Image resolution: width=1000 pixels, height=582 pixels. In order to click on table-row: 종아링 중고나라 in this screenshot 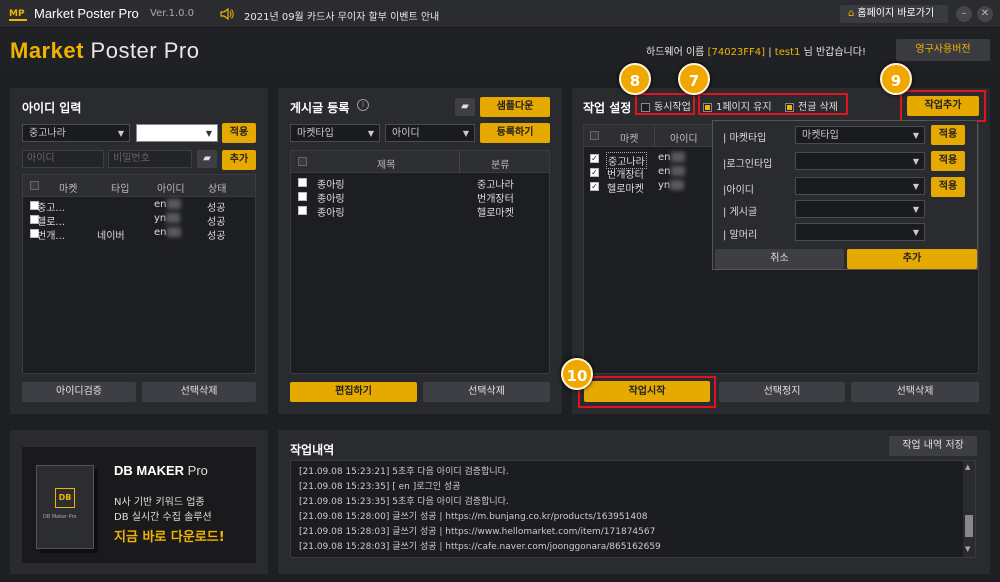, I will do `click(420, 183)`.